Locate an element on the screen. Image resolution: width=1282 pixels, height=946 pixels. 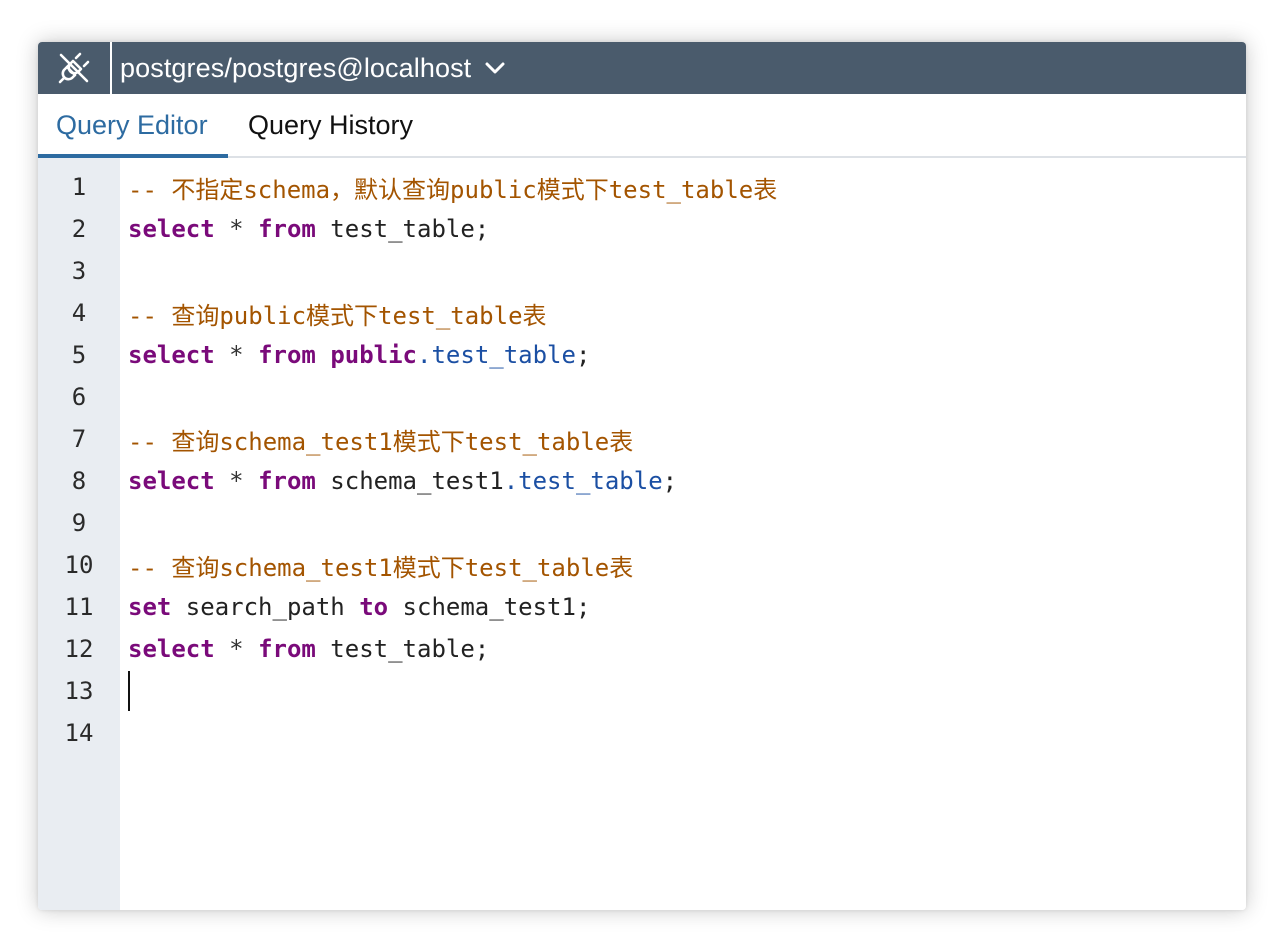
code-line: 3 is located at coordinates (642, 271).